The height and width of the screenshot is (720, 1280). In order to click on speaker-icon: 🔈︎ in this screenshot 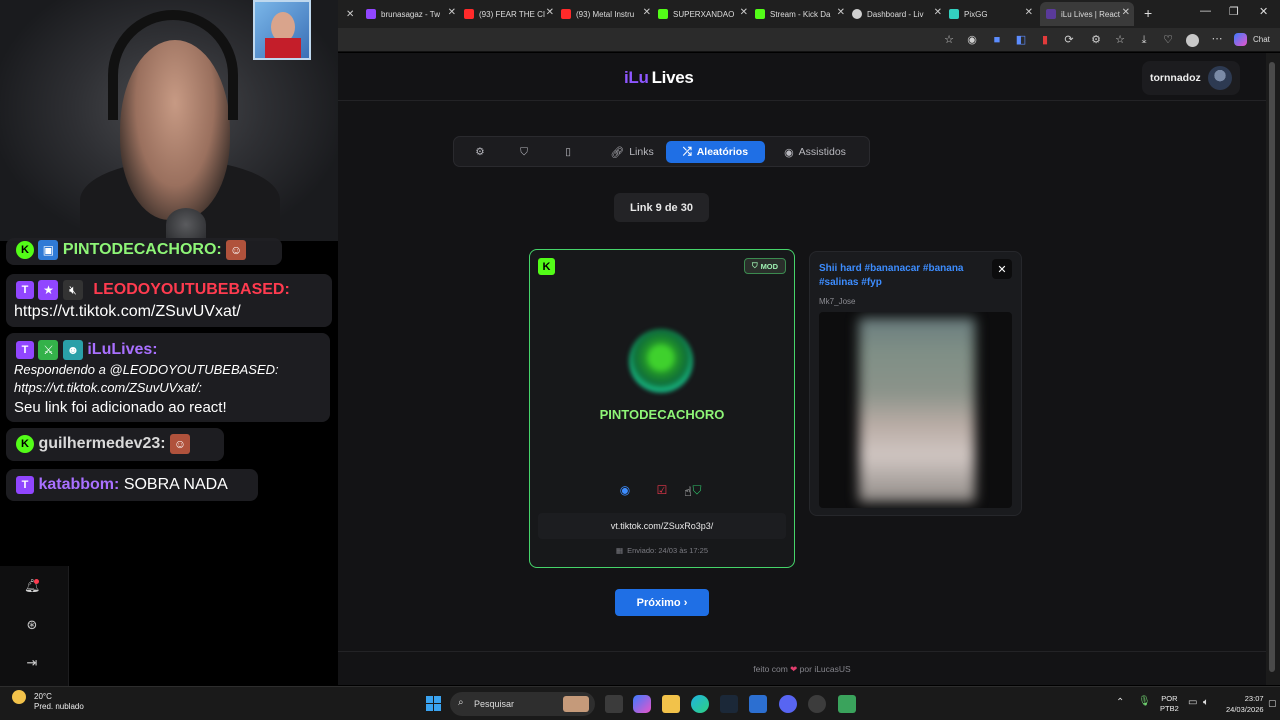, I will do `click(1206, 702)`.